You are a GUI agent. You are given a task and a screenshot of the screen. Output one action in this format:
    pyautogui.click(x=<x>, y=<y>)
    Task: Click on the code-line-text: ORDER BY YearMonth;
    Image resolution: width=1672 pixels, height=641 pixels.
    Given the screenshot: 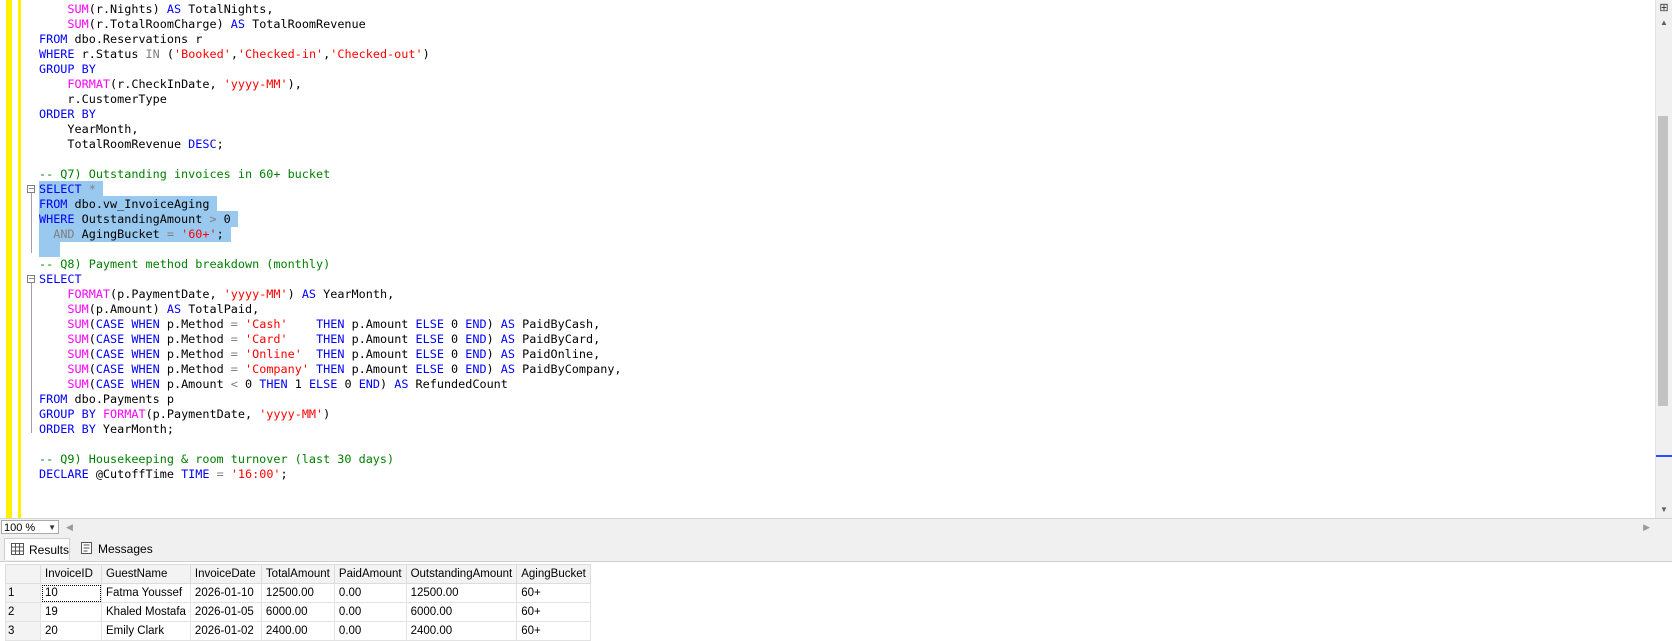 What is the action you would take?
    pyautogui.click(x=106, y=429)
    